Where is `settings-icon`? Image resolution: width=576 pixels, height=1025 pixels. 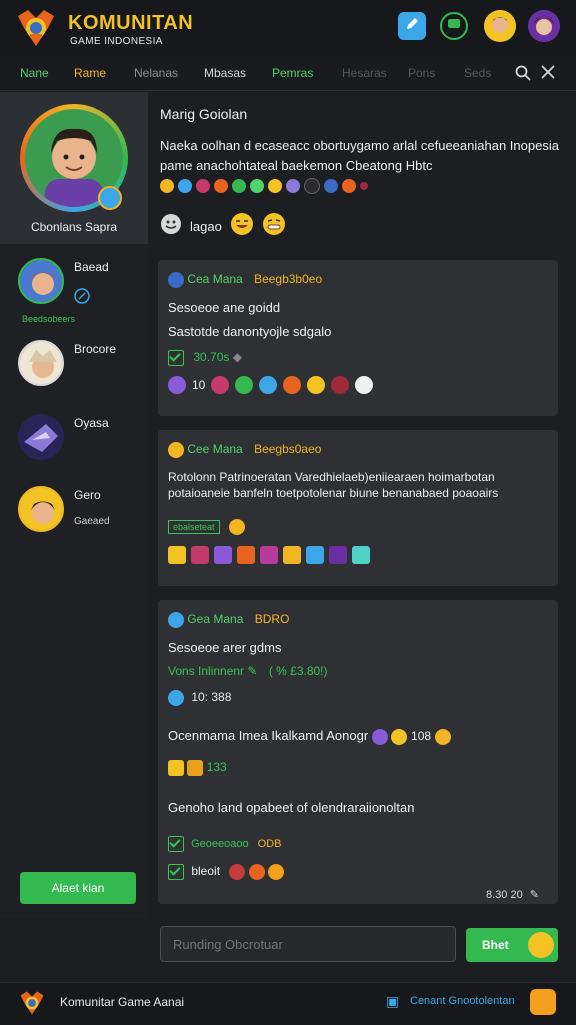
settings-icon is located at coordinates (543, 1002).